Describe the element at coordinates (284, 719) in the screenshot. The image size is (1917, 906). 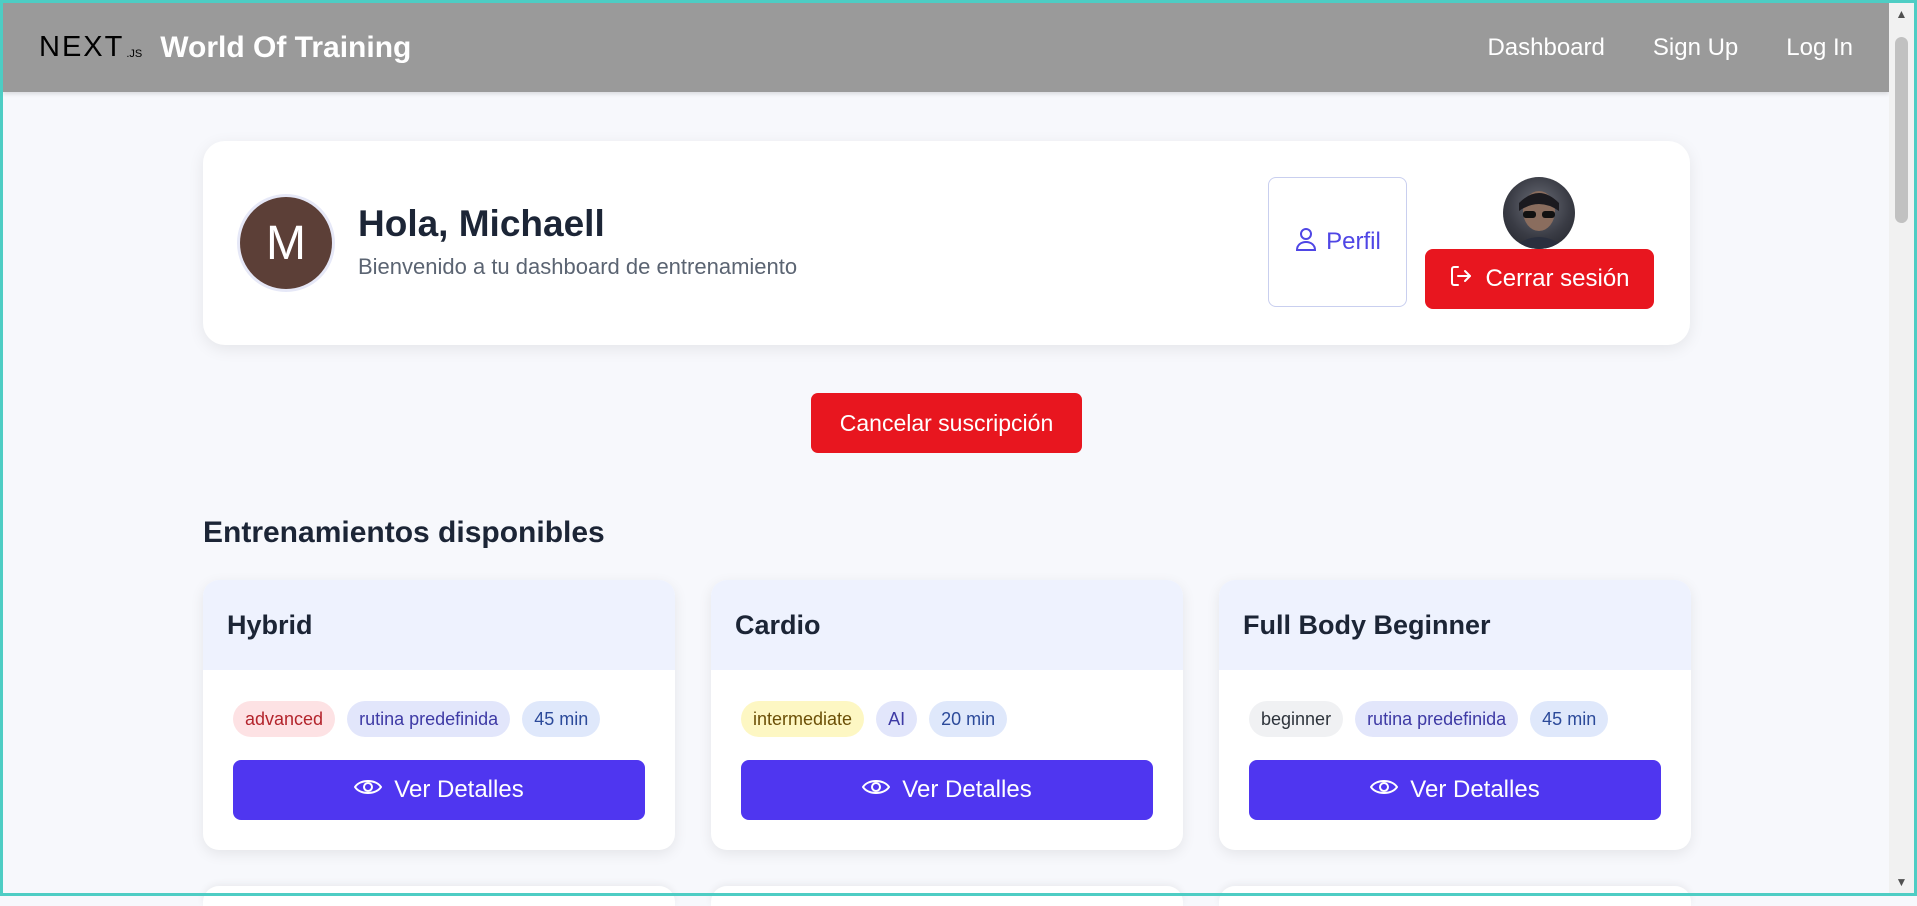
I see `level-badge: advanced` at that location.